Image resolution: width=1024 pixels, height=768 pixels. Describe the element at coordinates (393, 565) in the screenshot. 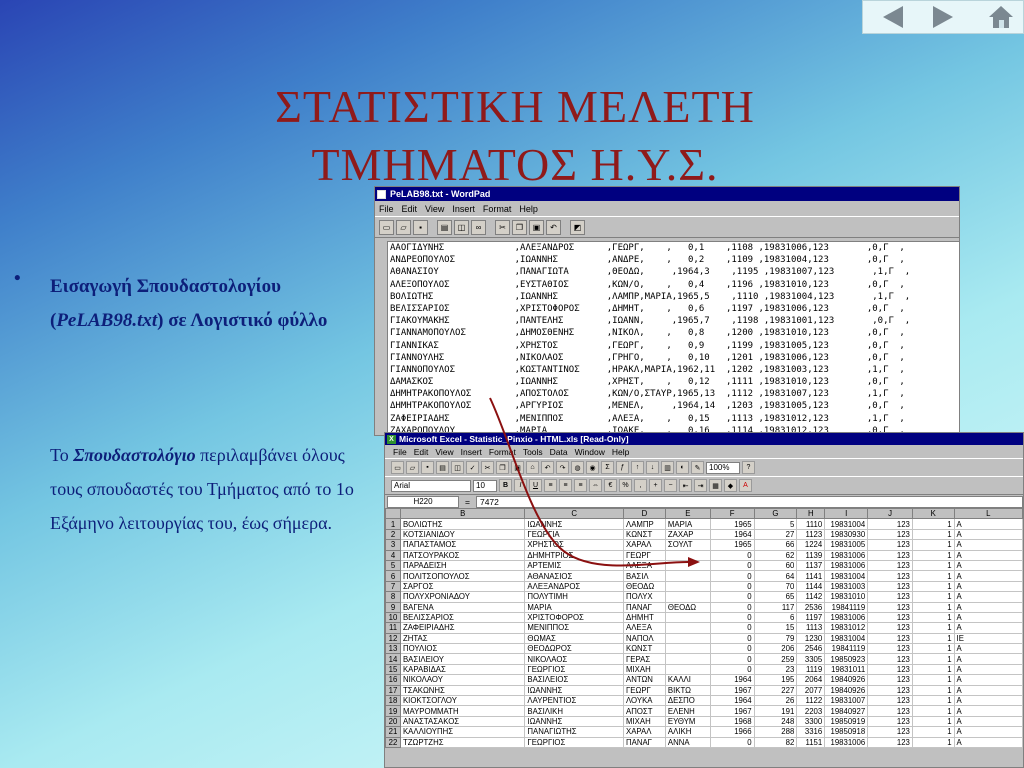

I see `row-header: 5` at that location.